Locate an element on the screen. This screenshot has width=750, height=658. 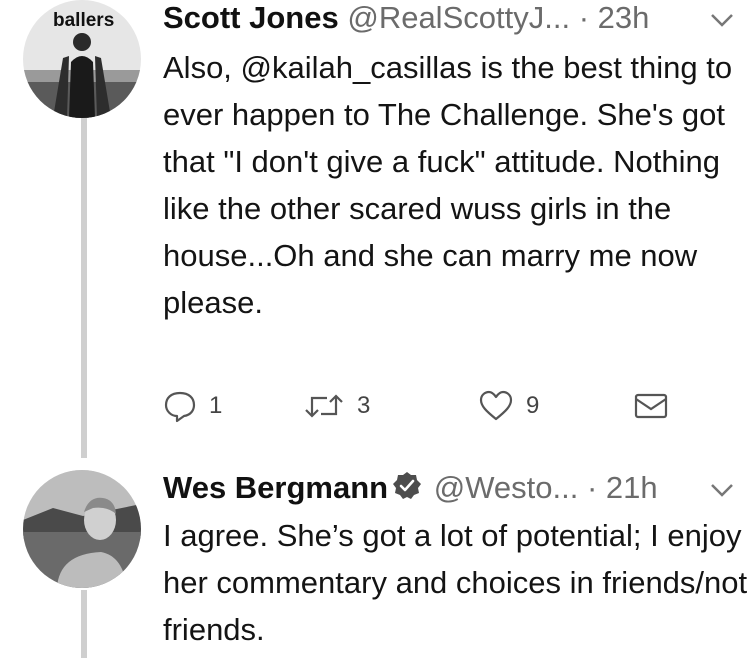
tweet-header: Wes Bergmann @Westo... · 21h is located at coordinates (410, 488).